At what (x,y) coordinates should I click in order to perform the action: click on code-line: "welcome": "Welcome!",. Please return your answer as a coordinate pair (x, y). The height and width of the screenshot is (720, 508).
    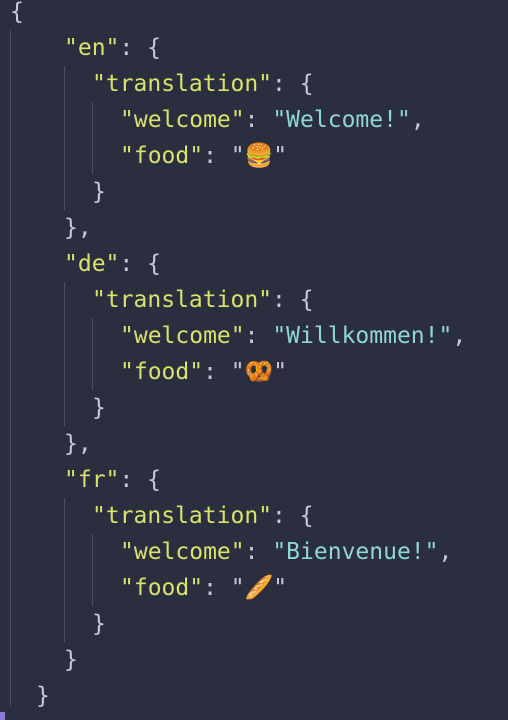
    Looking at the image, I should click on (272, 120).